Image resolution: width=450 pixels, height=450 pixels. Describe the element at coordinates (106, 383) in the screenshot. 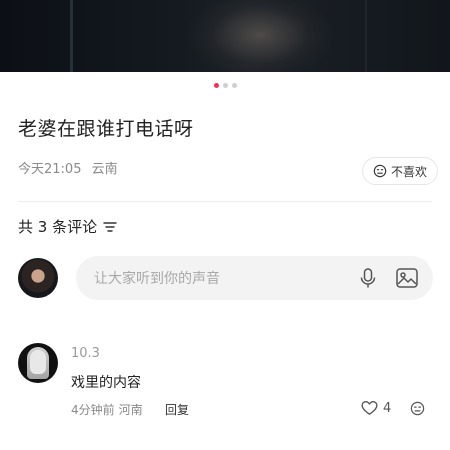

I see `comment-text: 戏里的内容` at that location.